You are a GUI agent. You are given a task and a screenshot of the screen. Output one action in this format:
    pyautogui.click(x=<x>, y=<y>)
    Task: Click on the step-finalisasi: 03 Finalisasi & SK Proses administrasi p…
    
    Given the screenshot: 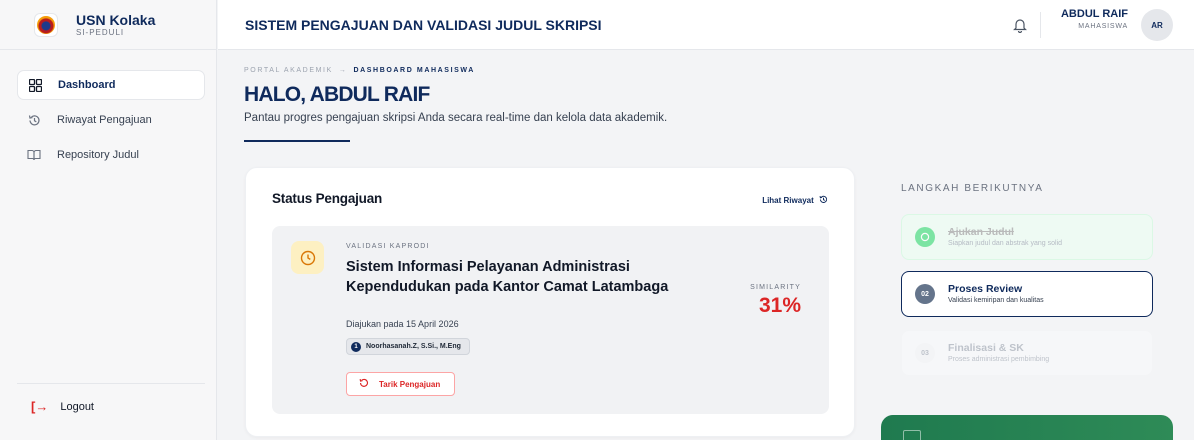 What is the action you would take?
    pyautogui.click(x=1027, y=353)
    